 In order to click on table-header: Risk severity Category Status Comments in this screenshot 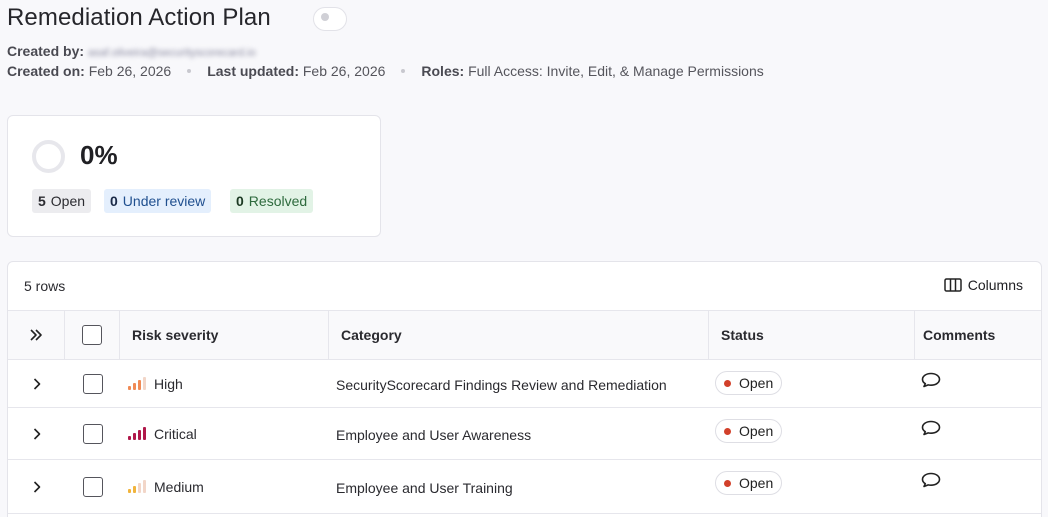, I will do `click(524, 335)`.